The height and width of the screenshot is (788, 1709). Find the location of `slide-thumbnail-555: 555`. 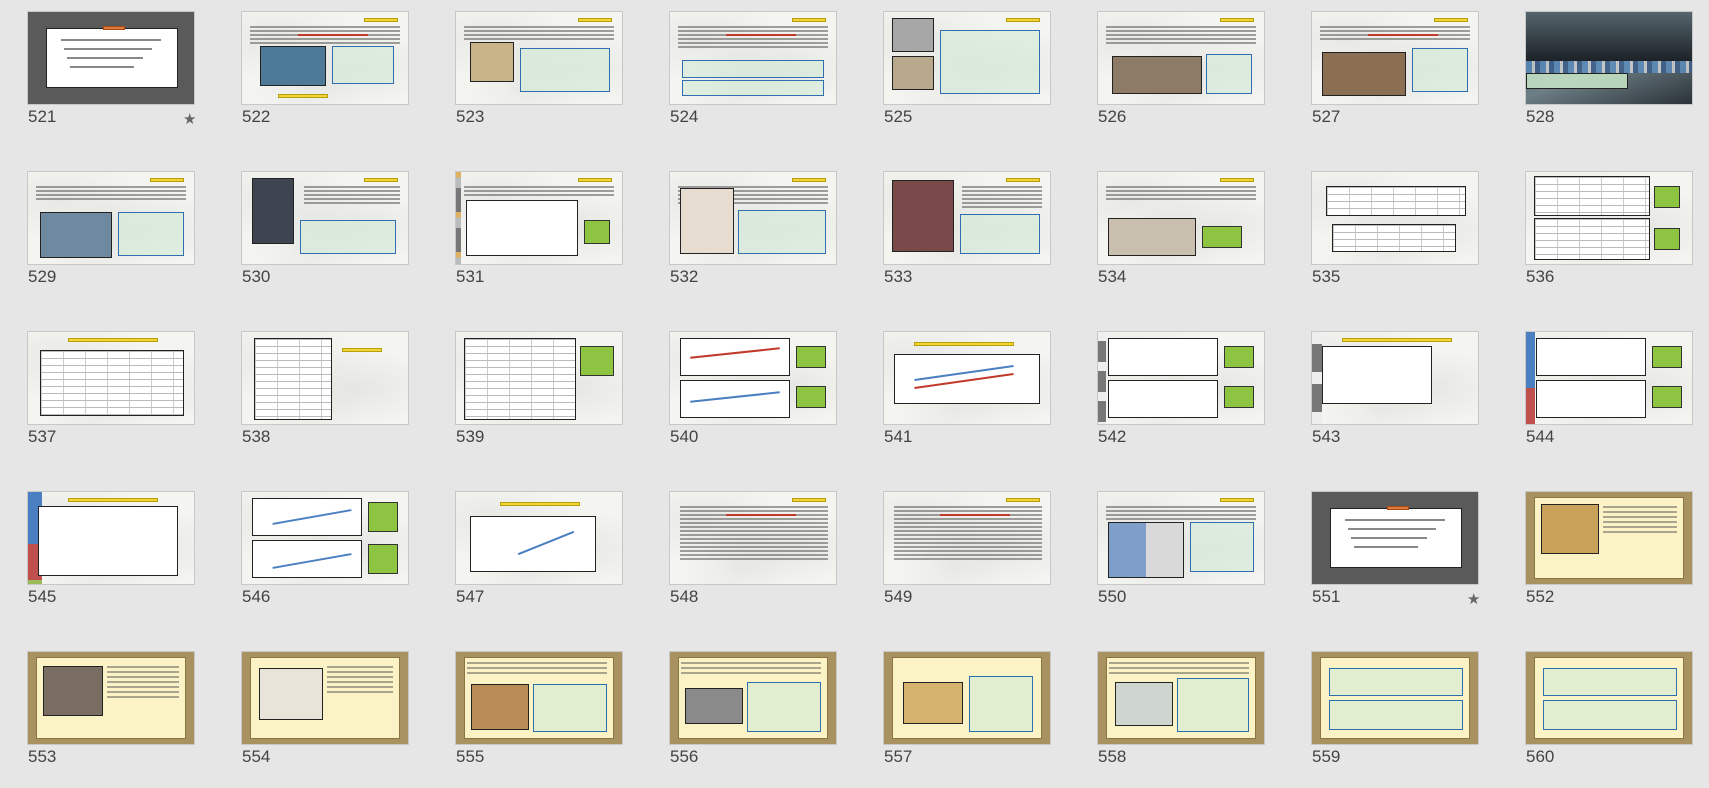

slide-thumbnail-555: 555 is located at coordinates (540, 717).